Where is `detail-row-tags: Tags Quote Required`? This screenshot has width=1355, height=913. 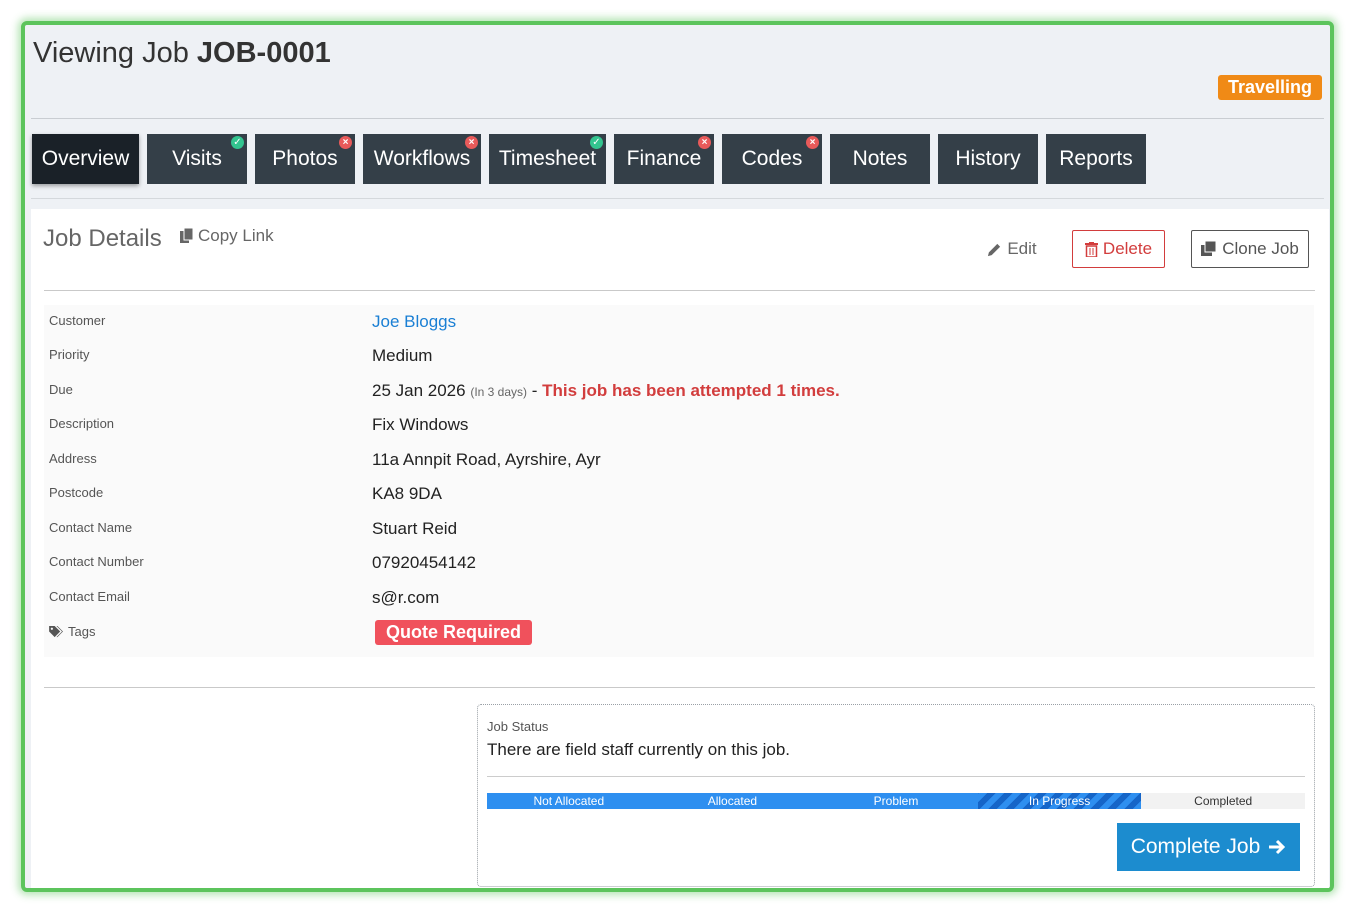 detail-row-tags: Tags Quote Required is located at coordinates (679, 633).